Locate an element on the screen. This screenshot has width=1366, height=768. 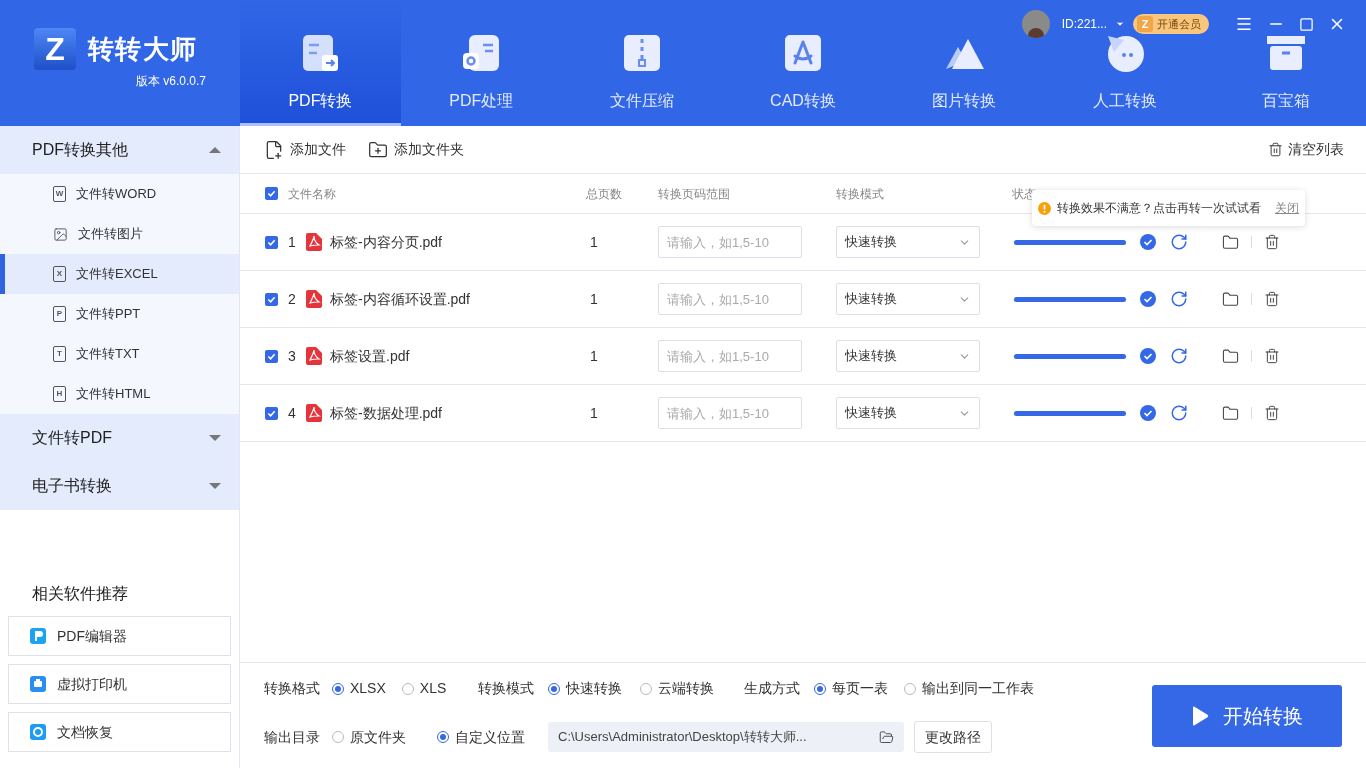
radio-option: 云端转换 is located at coordinates (677, 688).